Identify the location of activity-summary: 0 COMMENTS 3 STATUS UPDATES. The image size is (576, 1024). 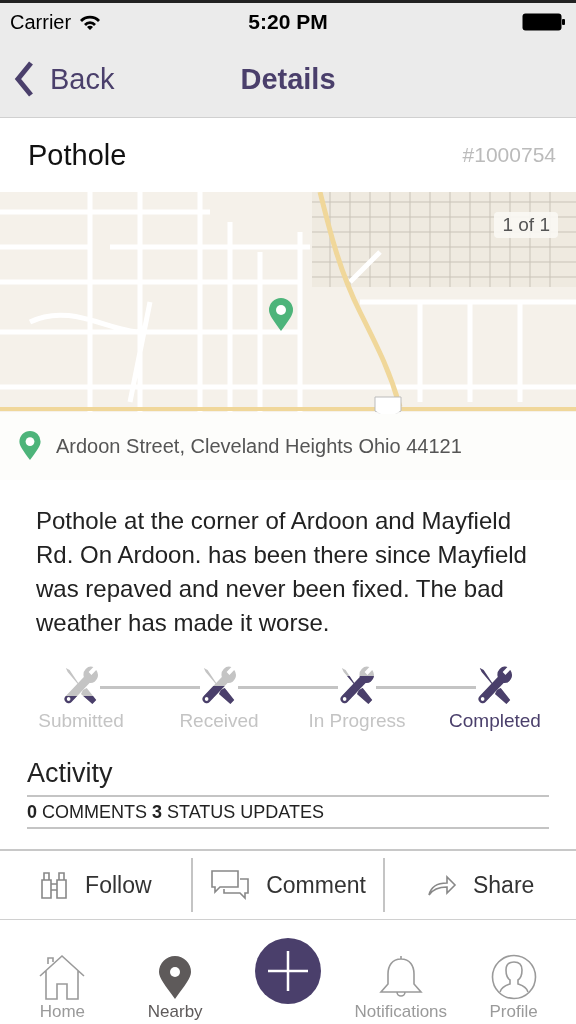
(288, 813).